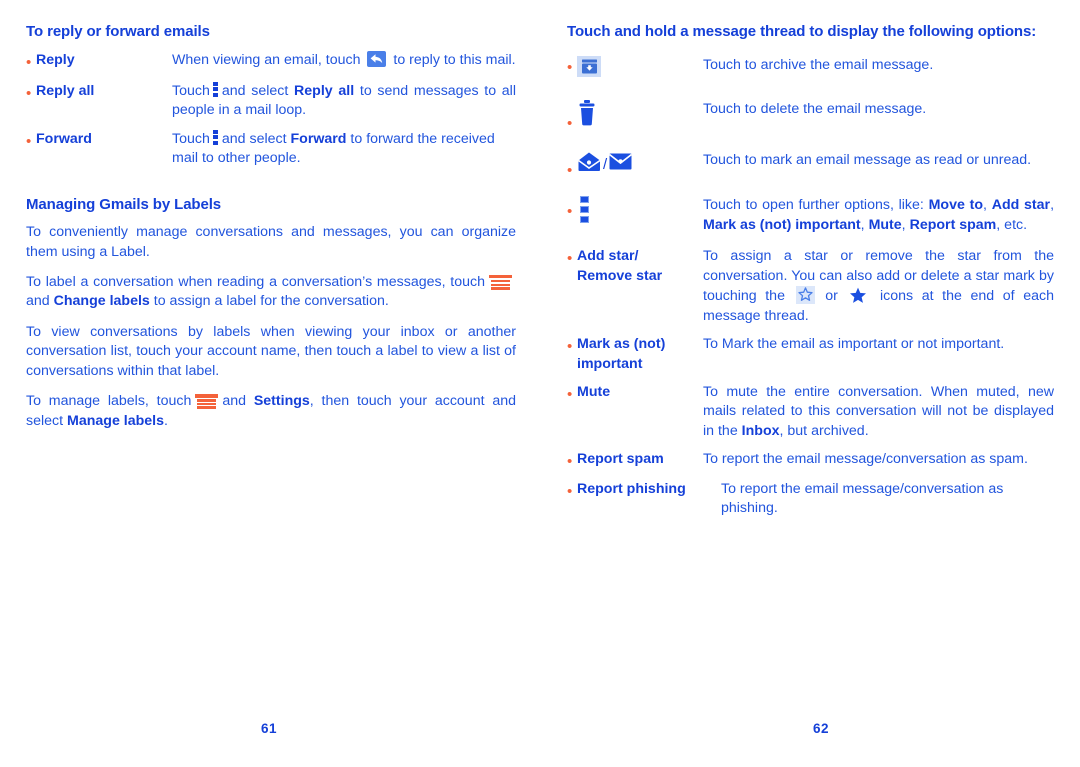  Describe the element at coordinates (166, 420) in the screenshot. I see `paragraph-manage-labels-d: .` at that location.